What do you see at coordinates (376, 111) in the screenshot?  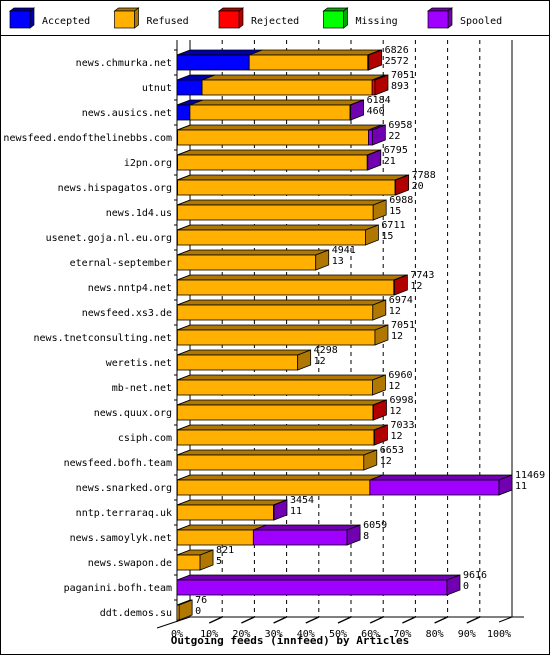 I see `accepted-label-news-ausics-net: 460` at bounding box center [376, 111].